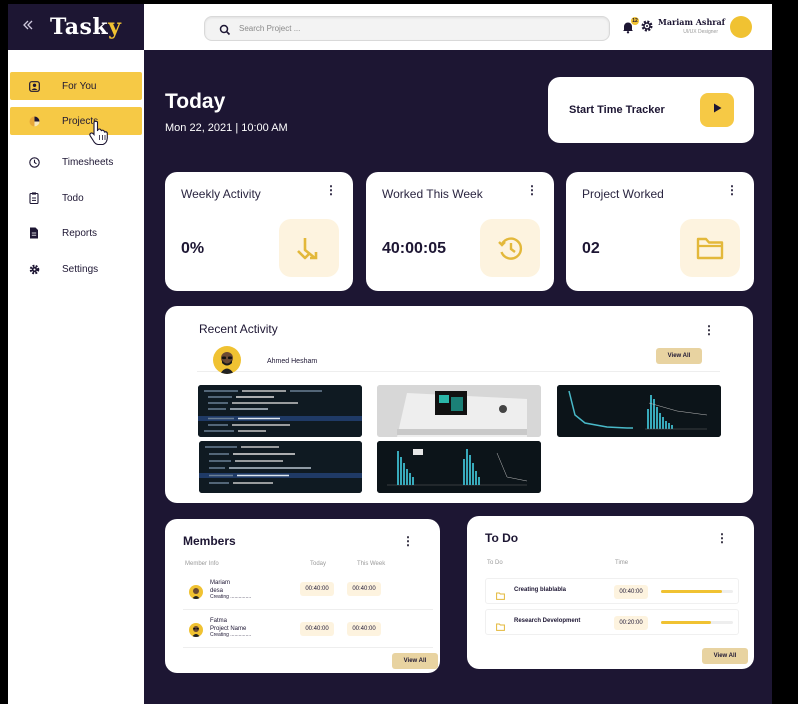  I want to click on document-icon, so click(34, 233).